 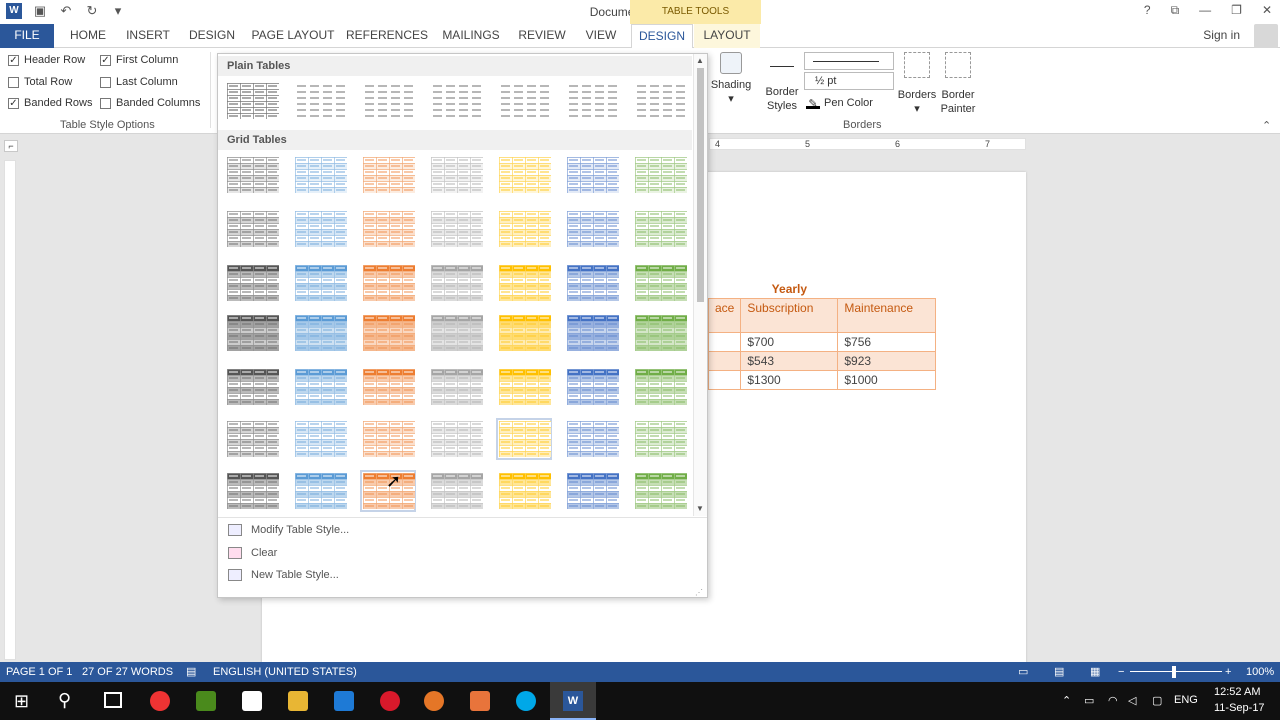 I want to click on table-cell: $756, so click(x=887, y=342).